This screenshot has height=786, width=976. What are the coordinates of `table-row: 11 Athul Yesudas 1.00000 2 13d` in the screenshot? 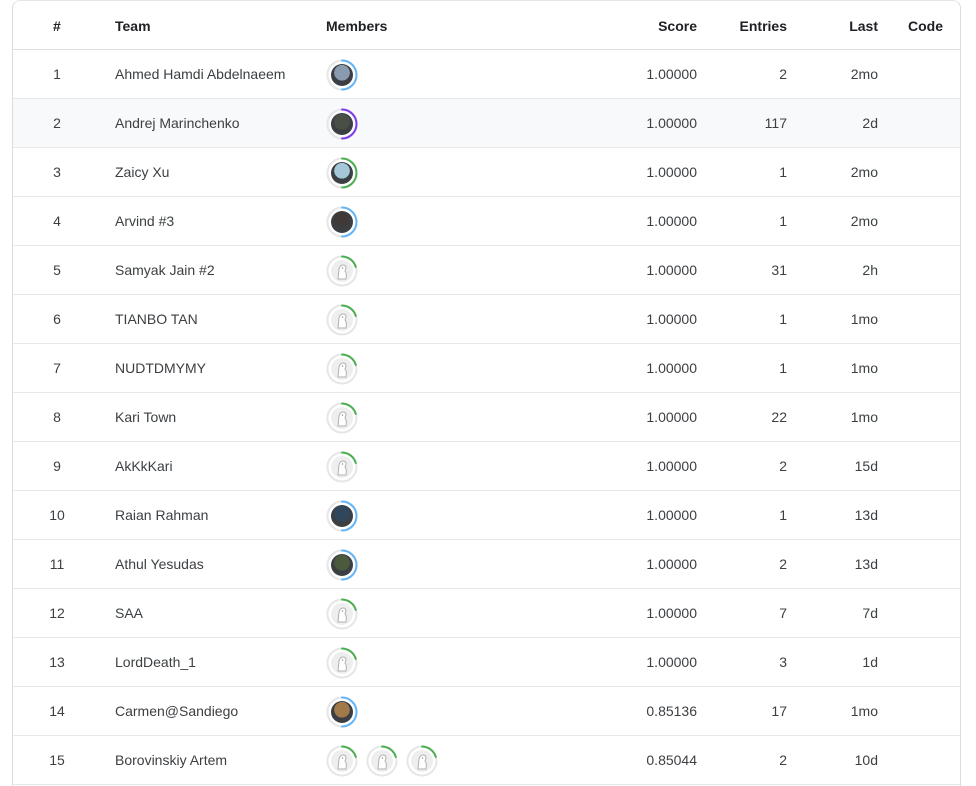 It's located at (486, 564).